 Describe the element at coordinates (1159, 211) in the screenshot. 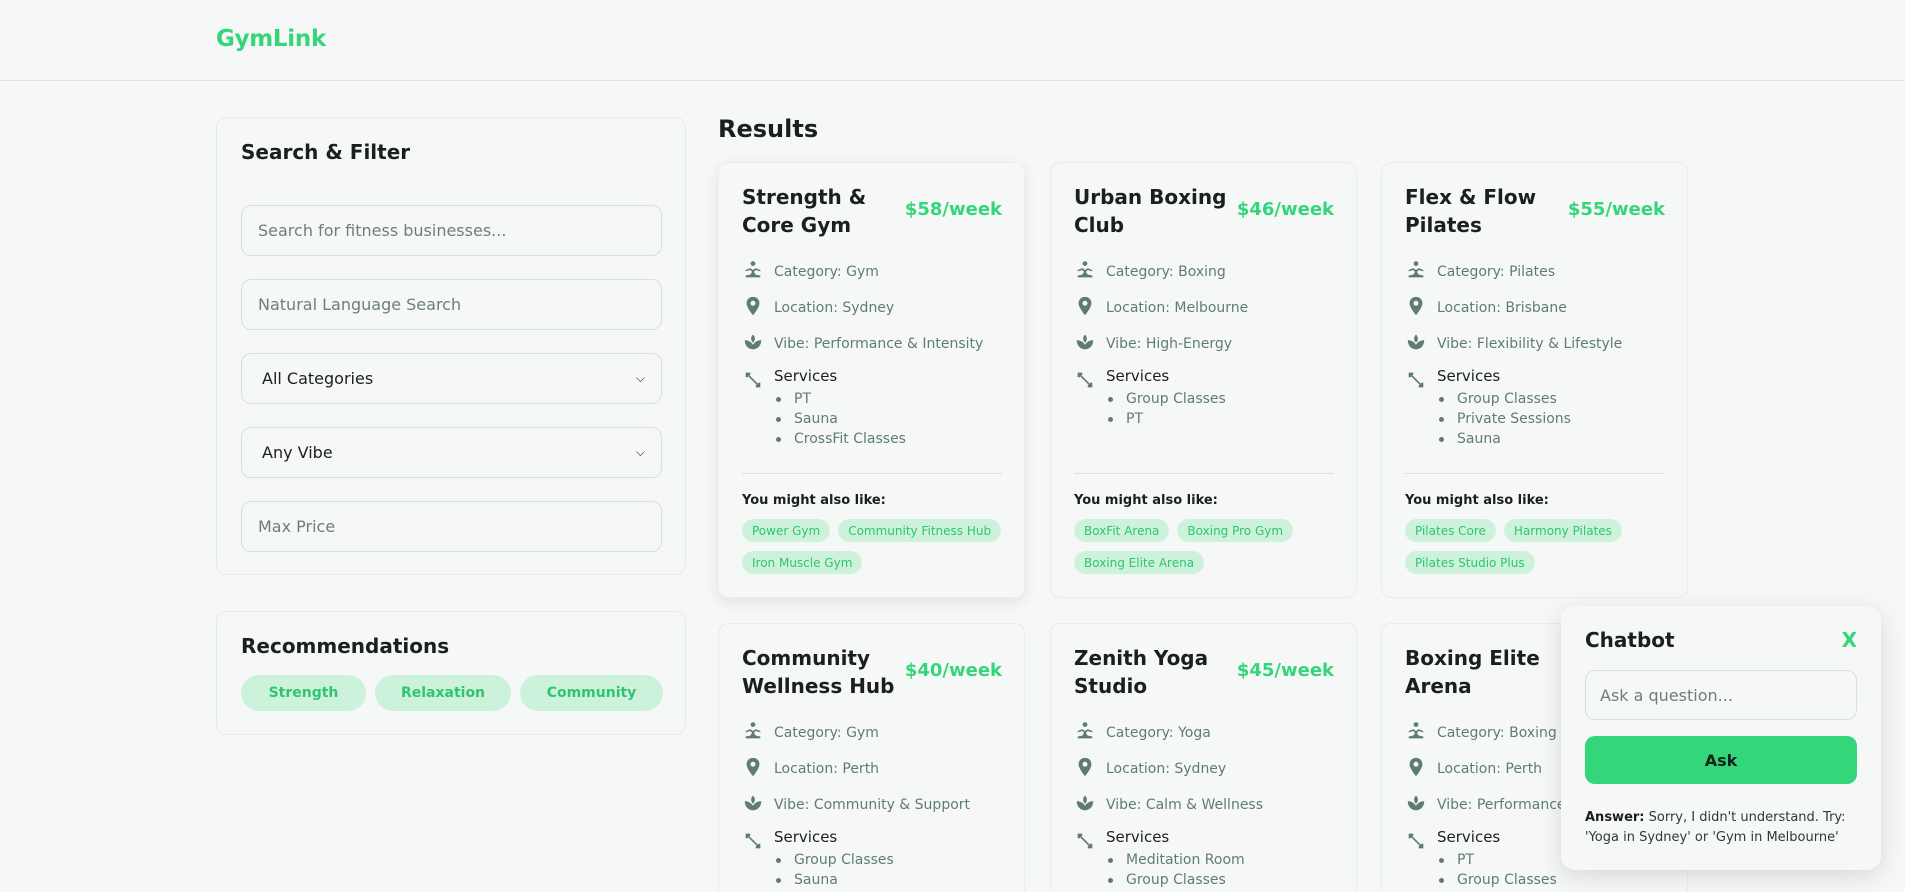

I see `card-title: Urban Boxing Club` at that location.